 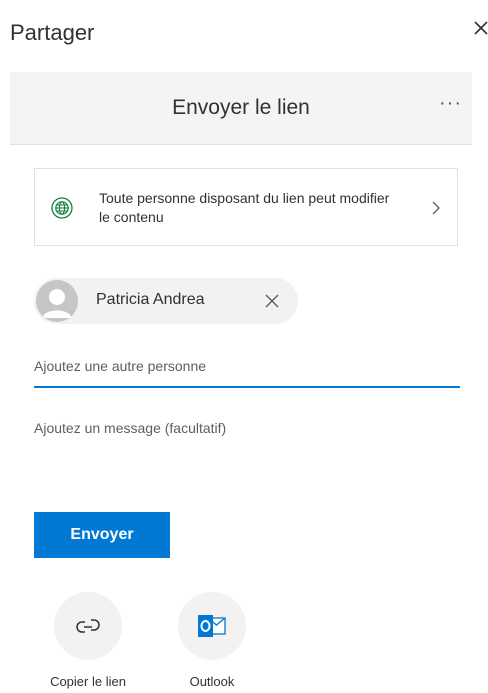 I want to click on chevron-right-icon, so click(x=436, y=208).